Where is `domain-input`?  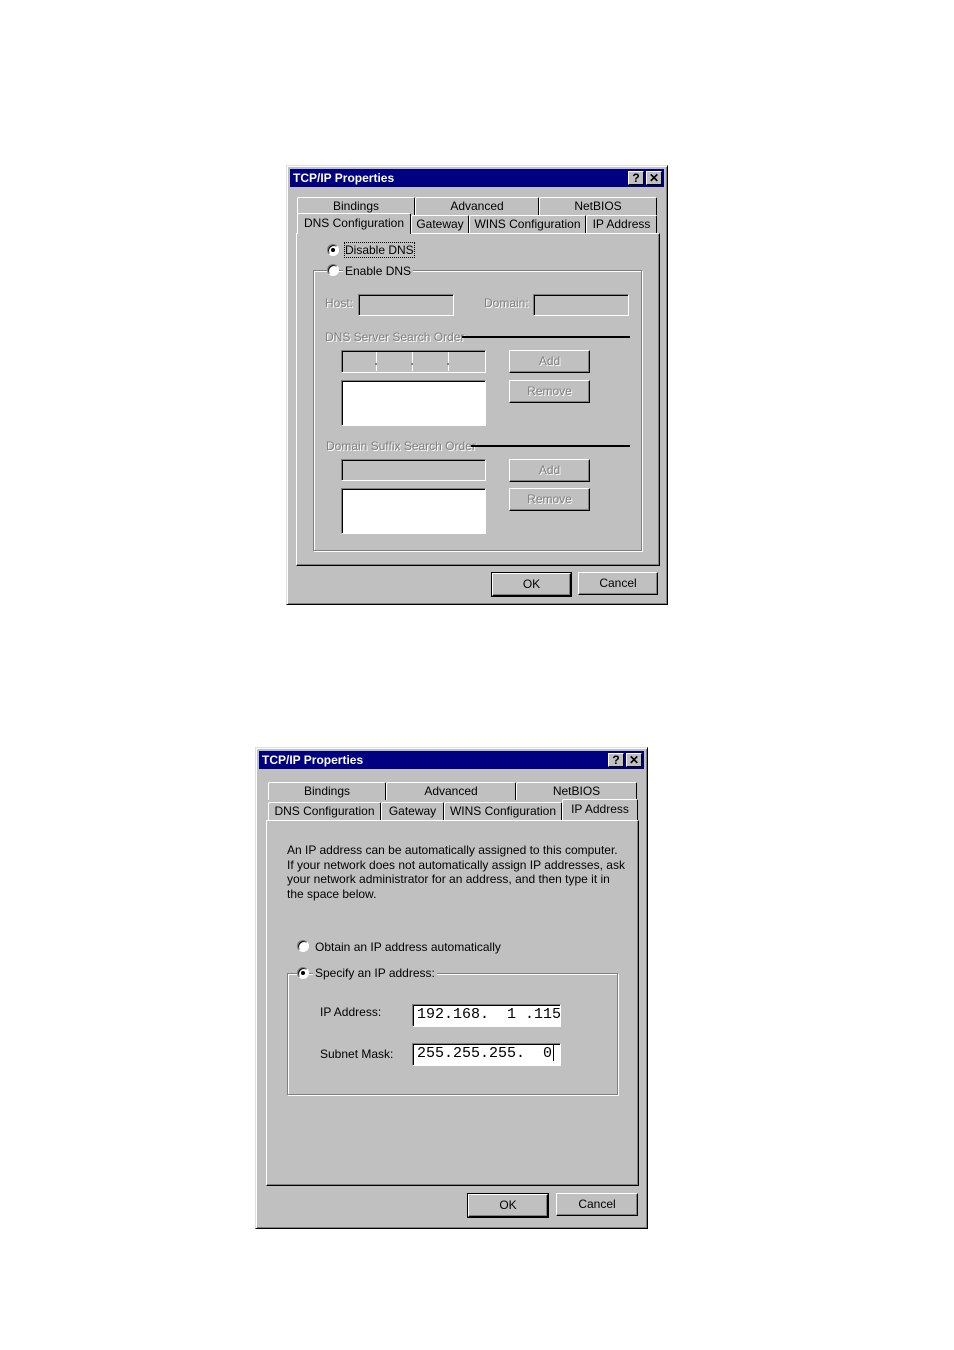 domain-input is located at coordinates (581, 305).